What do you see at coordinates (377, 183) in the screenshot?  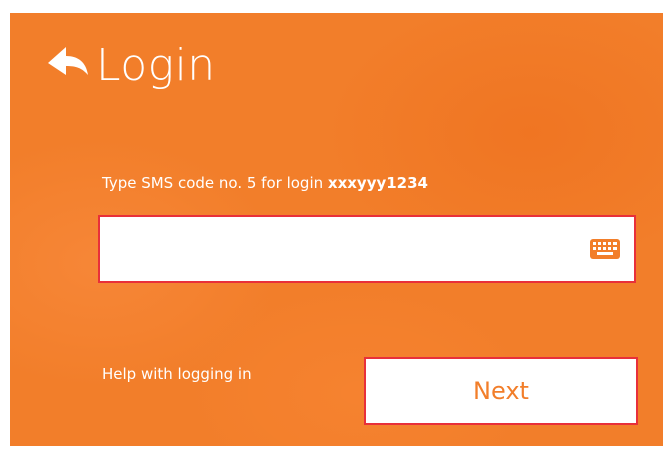 I see `login-id: xxxyyy1234` at bounding box center [377, 183].